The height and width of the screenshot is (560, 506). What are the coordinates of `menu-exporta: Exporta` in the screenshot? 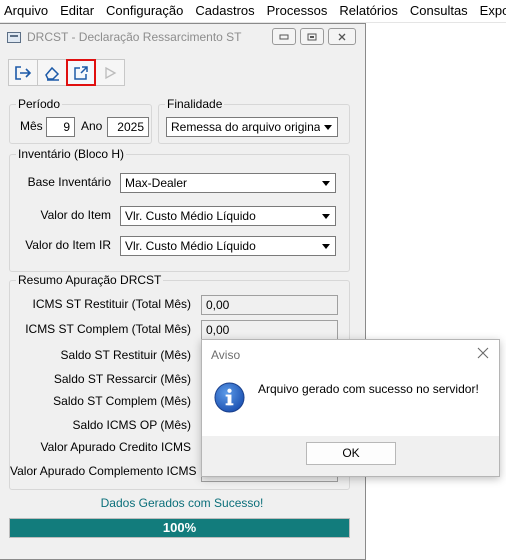 It's located at (490, 11).